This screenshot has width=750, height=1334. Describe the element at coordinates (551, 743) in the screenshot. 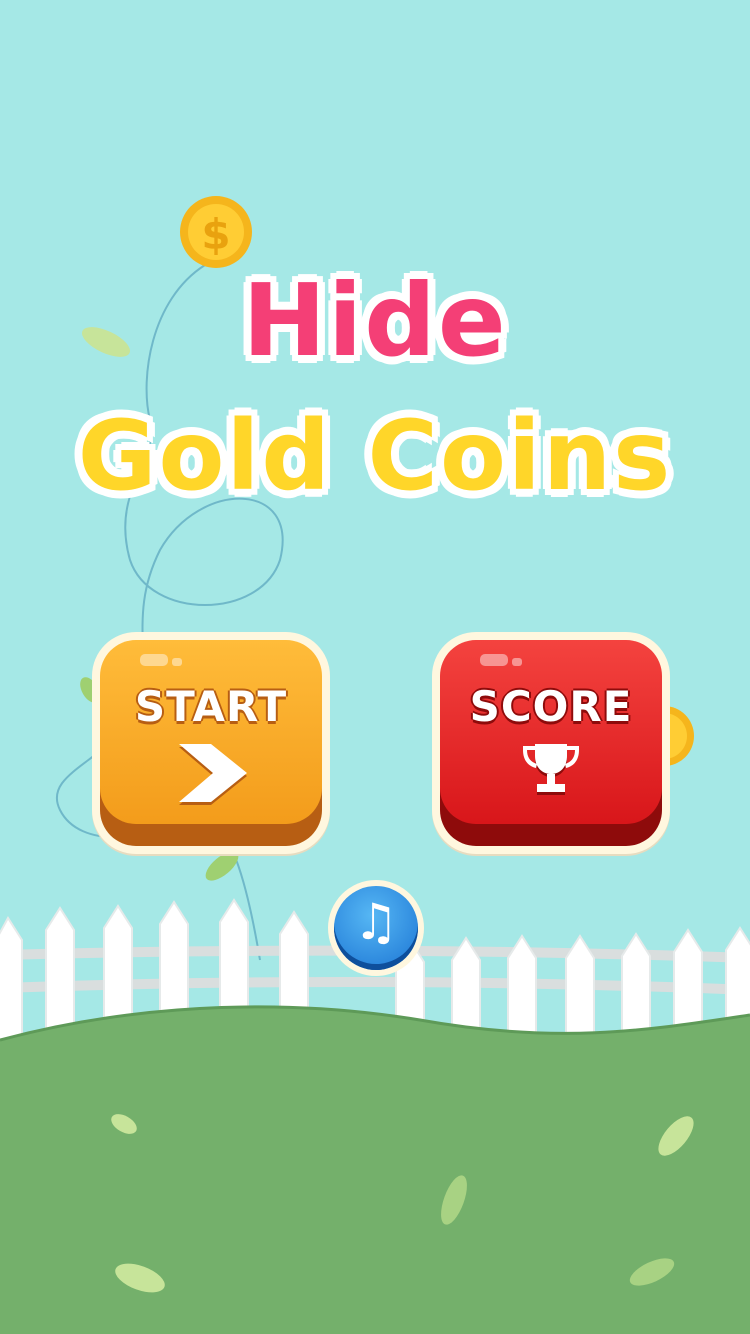

I see `score-button: SCORE` at that location.